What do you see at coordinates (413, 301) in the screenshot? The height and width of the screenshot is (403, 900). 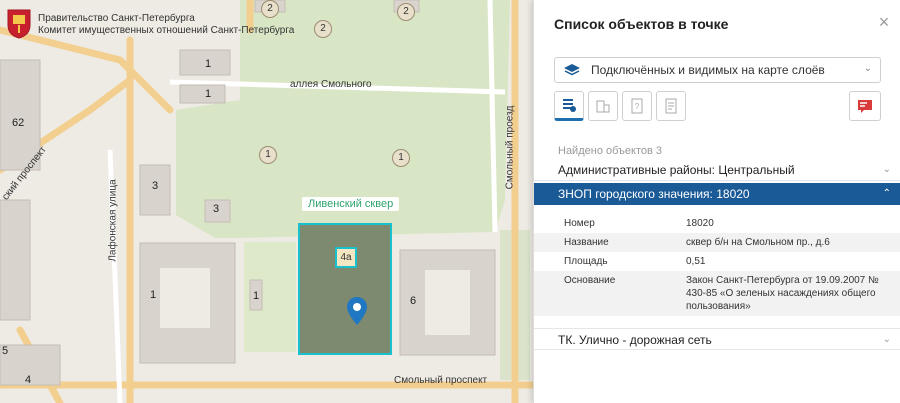 I see `building-number: 6` at bounding box center [413, 301].